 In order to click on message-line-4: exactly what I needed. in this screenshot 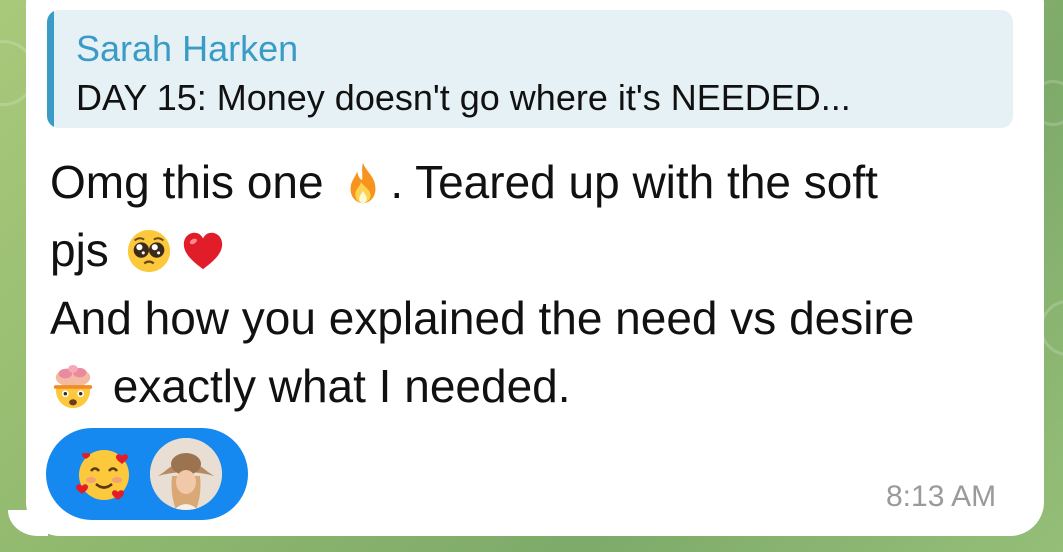, I will do `click(530, 386)`.